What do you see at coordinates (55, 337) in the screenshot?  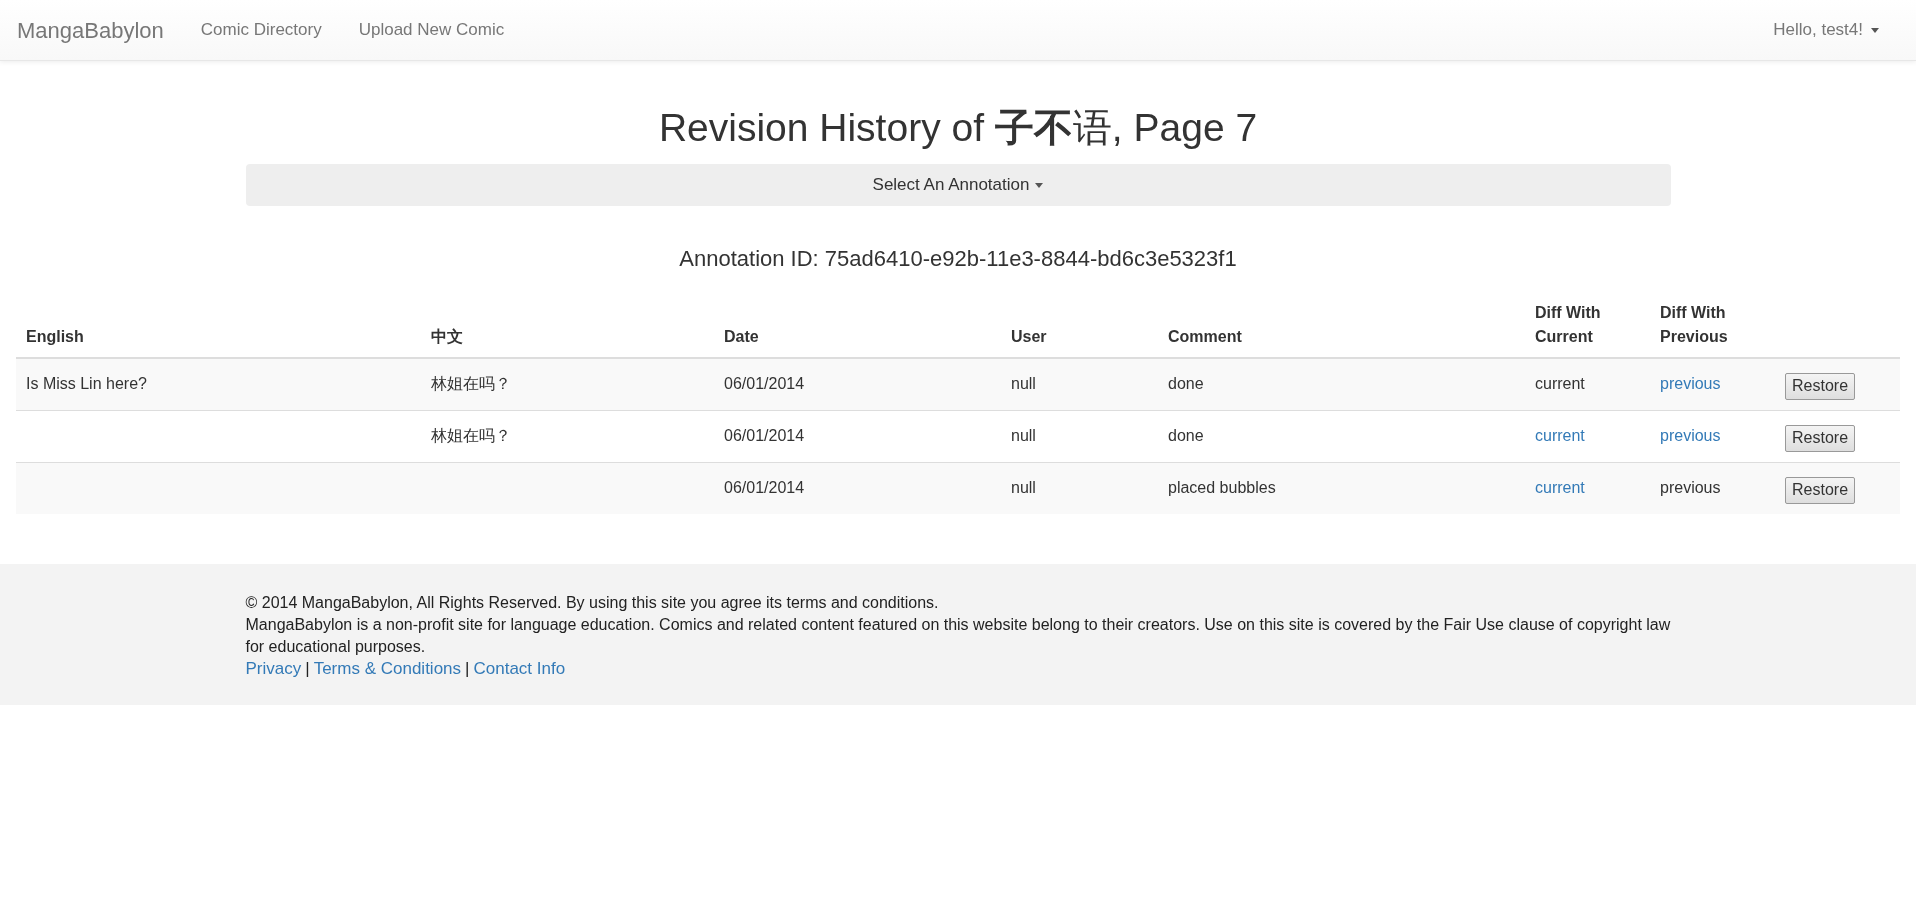 I see `column-header: English` at bounding box center [55, 337].